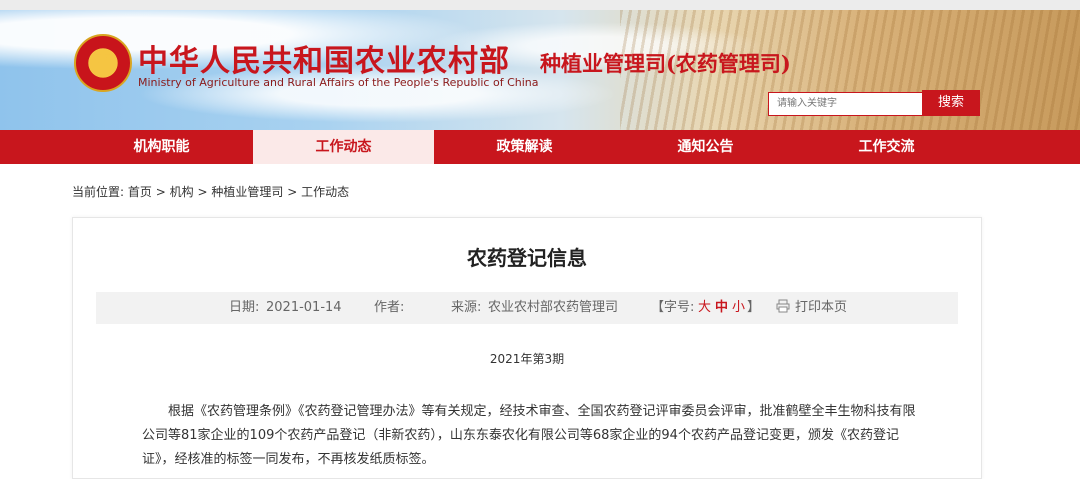 The height and width of the screenshot is (479, 1080). I want to click on source-label: 来源:, so click(466, 307).